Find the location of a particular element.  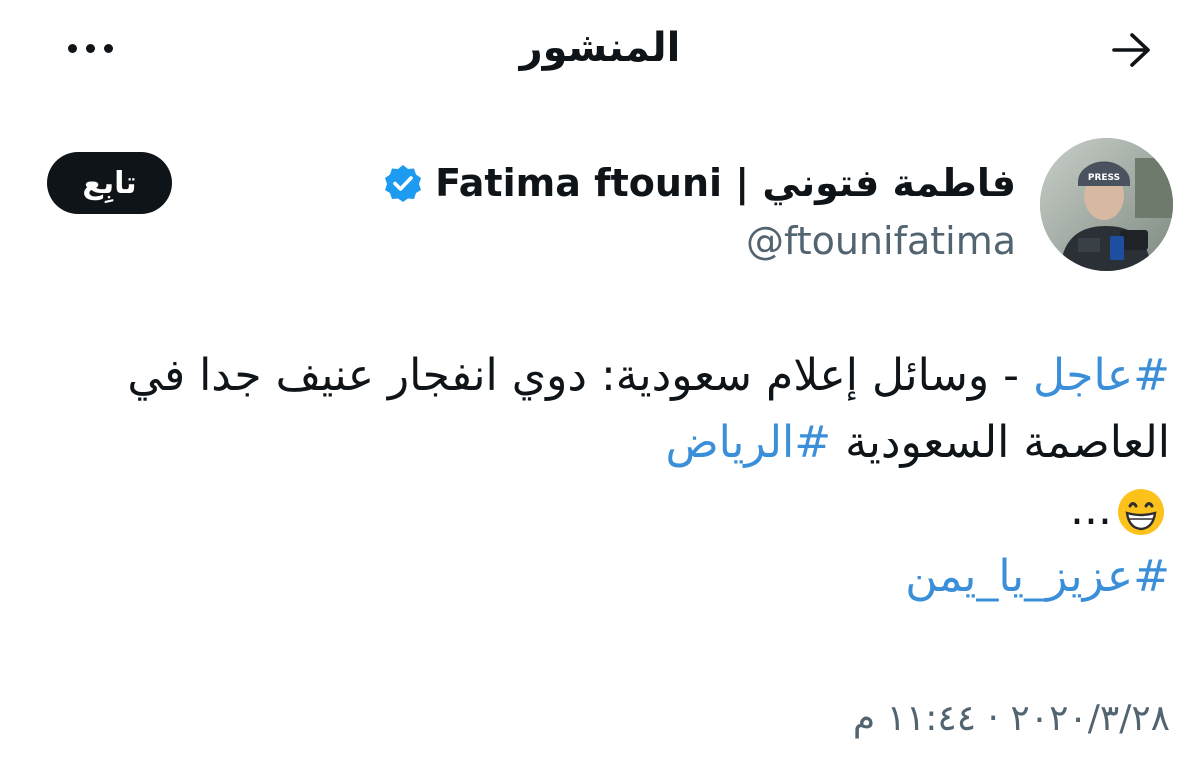

author-display-name: فاطمة فتوني | Fatima ftouni is located at coordinates (725, 183).